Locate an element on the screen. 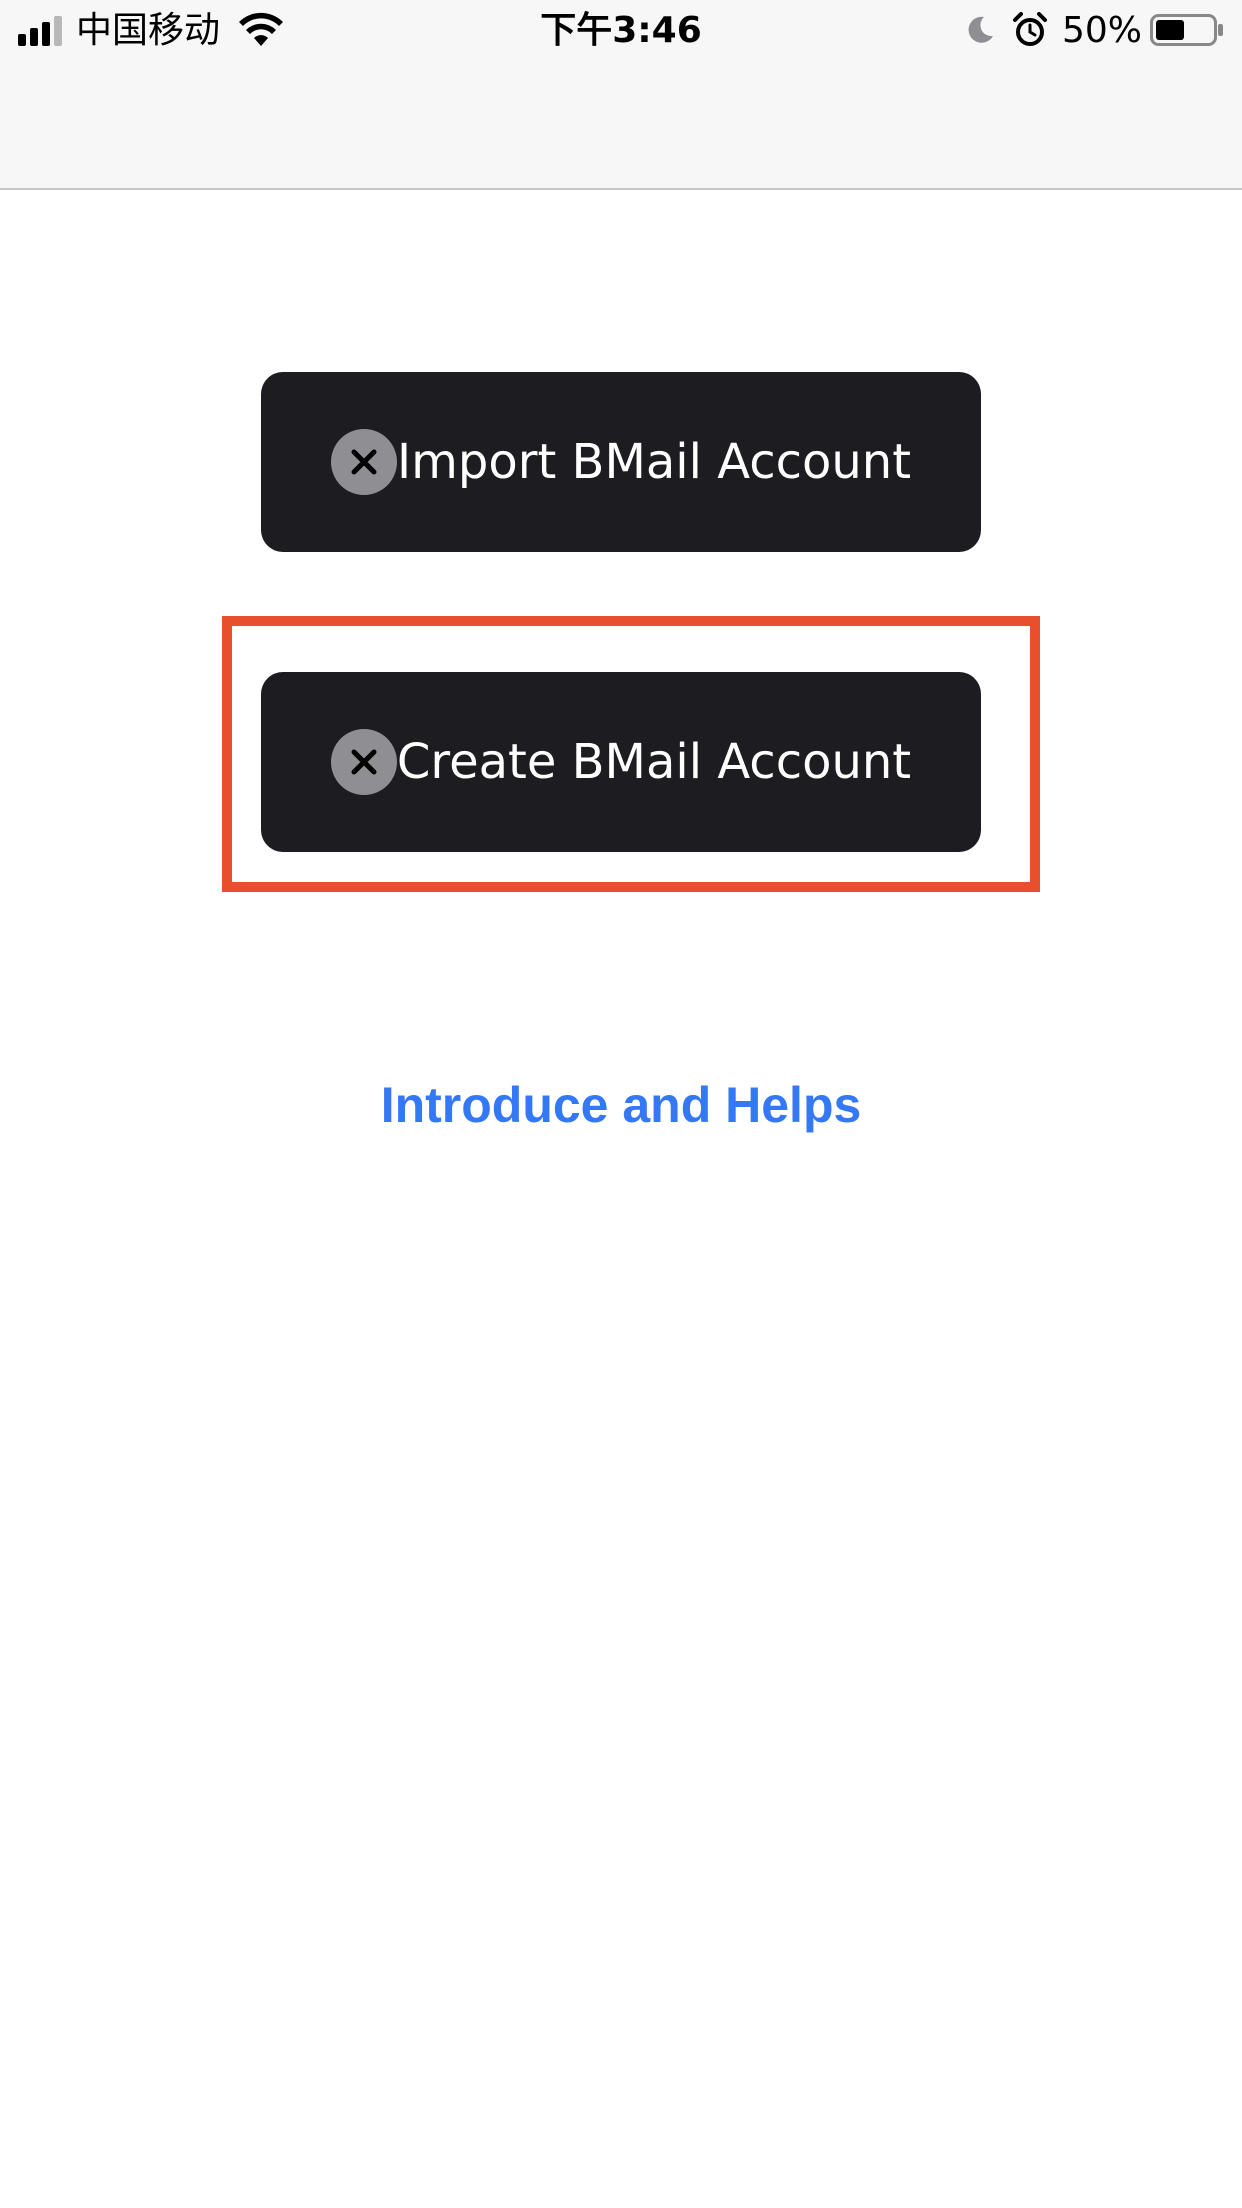 This screenshot has height=2208, width=1242. battery-percent: 50% is located at coordinates (1102, 30).